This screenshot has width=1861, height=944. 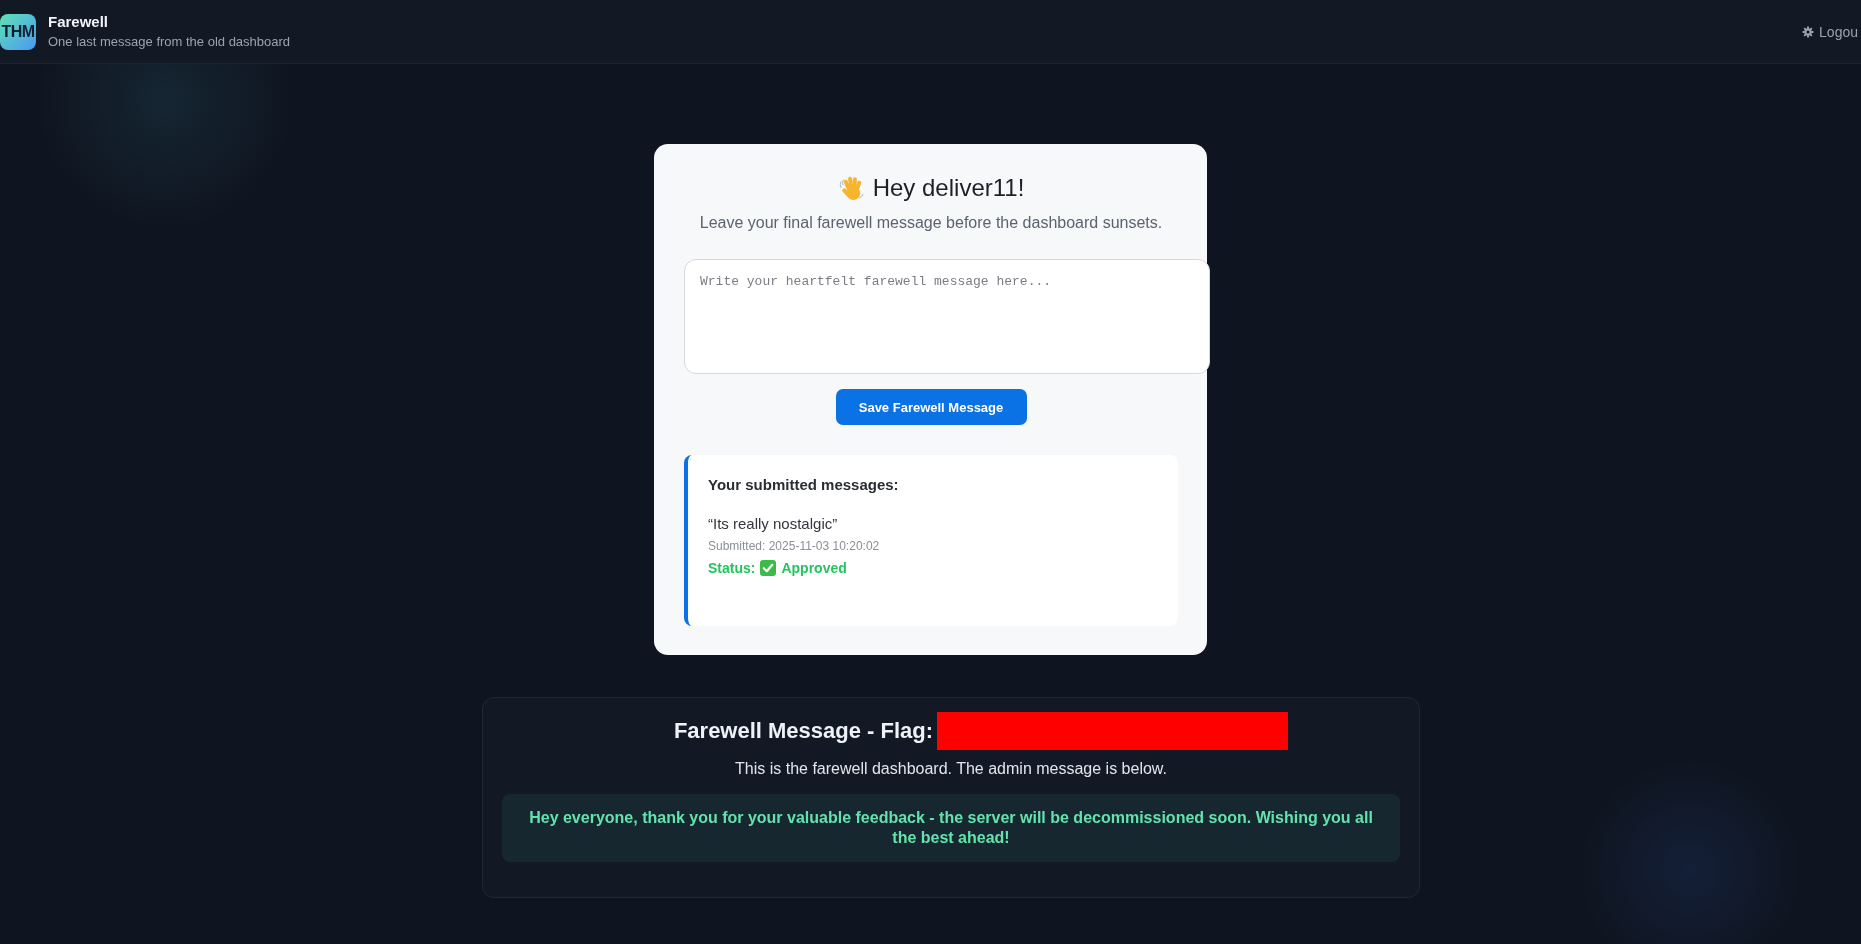 I want to click on save-button: Save Farewell Message, so click(x=931, y=407).